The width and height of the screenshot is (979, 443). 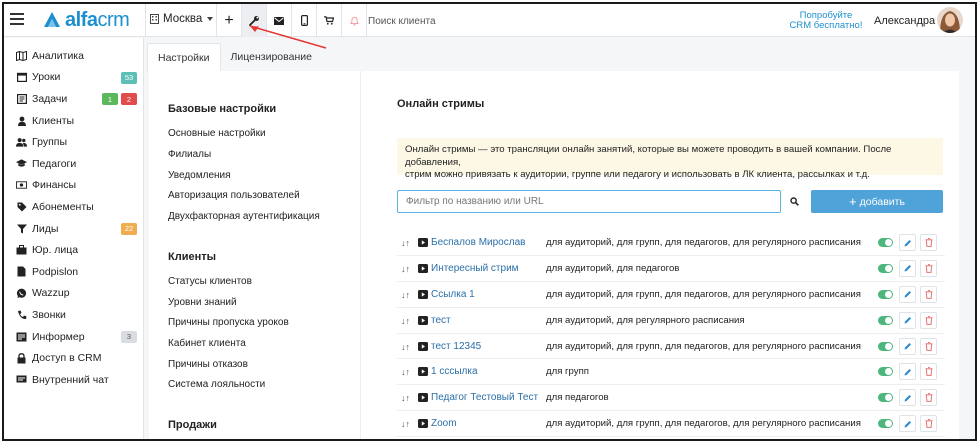 What do you see at coordinates (444, 423) in the screenshot?
I see `stream-name-link: Zoom` at bounding box center [444, 423].